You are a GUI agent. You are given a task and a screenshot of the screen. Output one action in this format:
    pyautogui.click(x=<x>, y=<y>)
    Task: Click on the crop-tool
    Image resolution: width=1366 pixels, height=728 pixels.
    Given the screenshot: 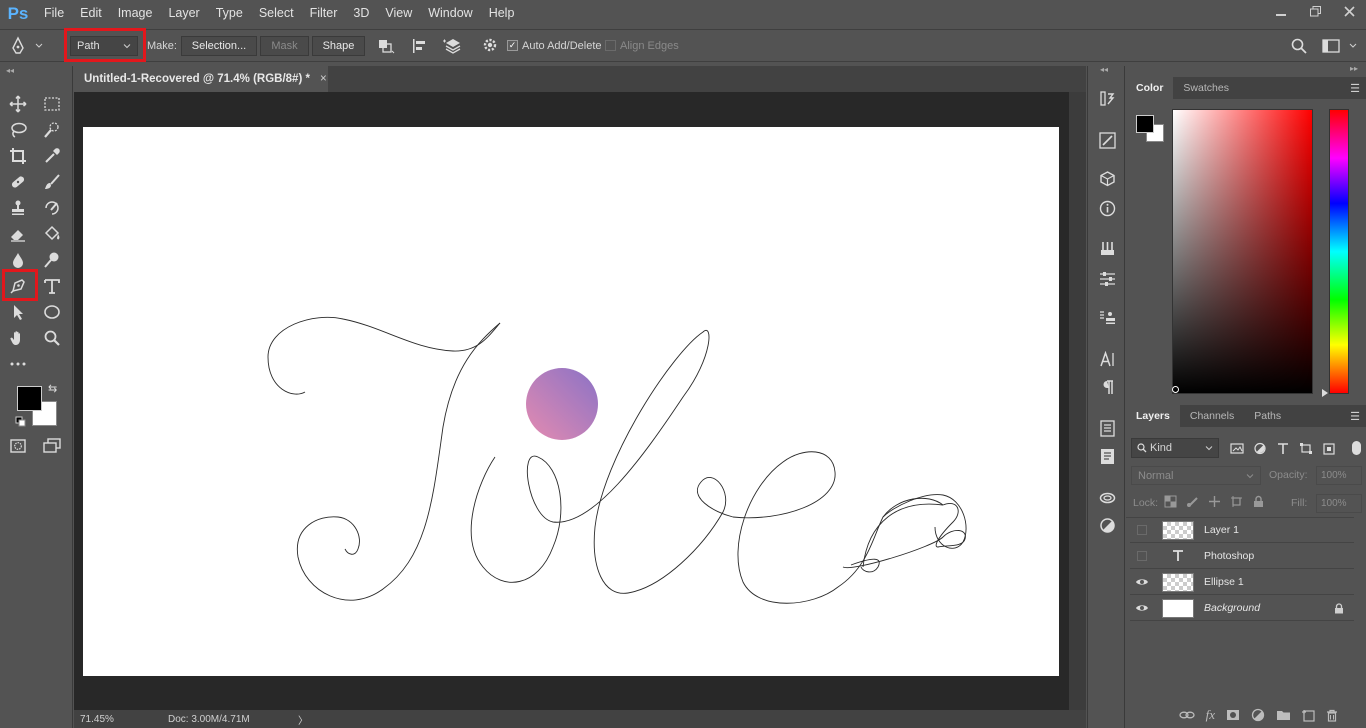 What is the action you would take?
    pyautogui.click(x=18, y=156)
    